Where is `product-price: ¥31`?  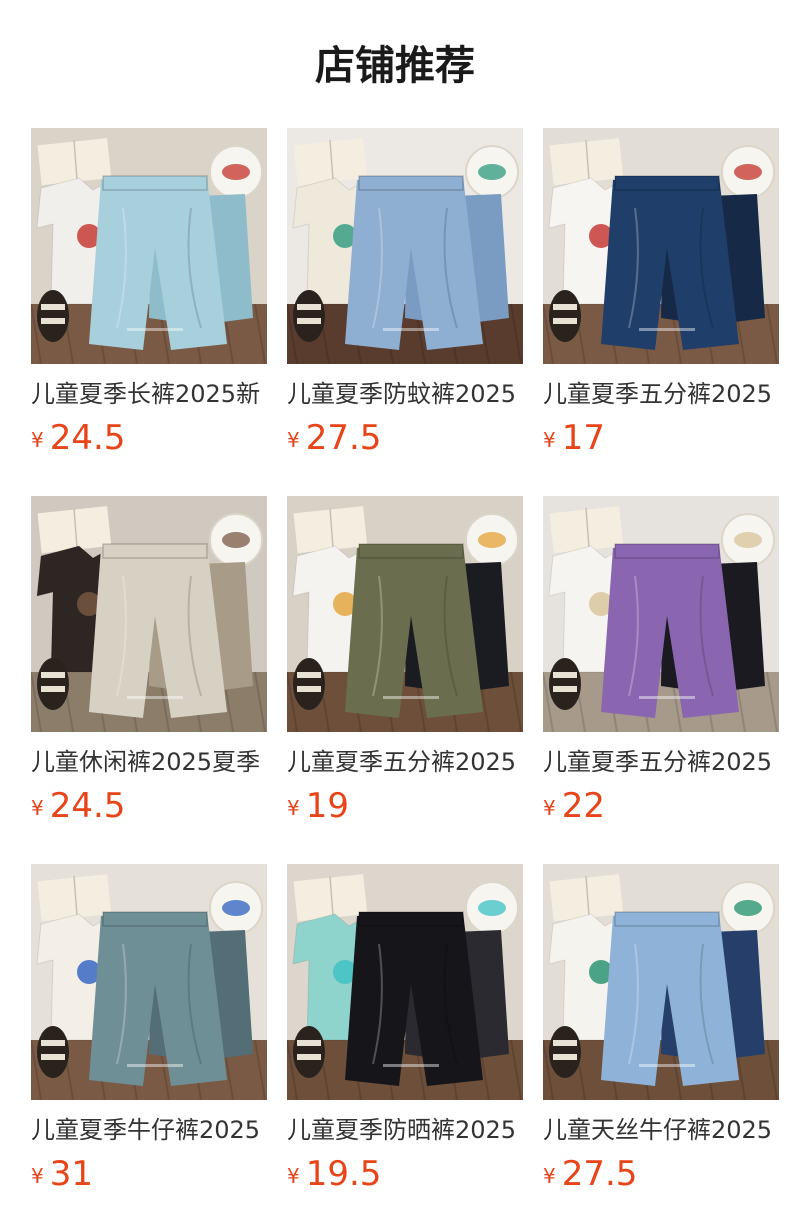 product-price: ¥31 is located at coordinates (149, 1174).